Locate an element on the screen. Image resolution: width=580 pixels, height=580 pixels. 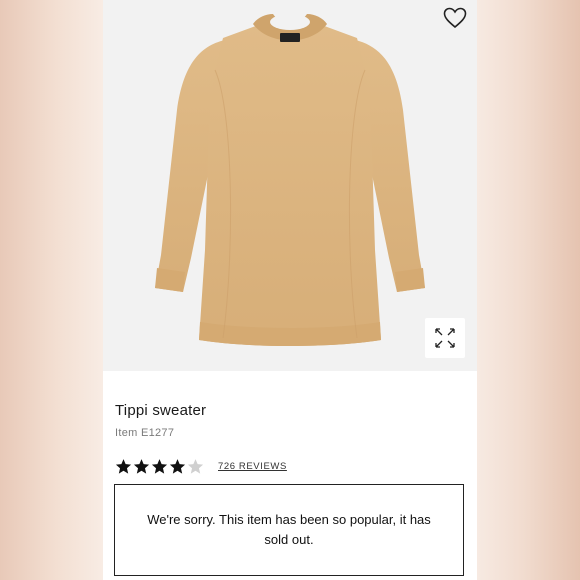
star-rating is located at coordinates (159, 466).